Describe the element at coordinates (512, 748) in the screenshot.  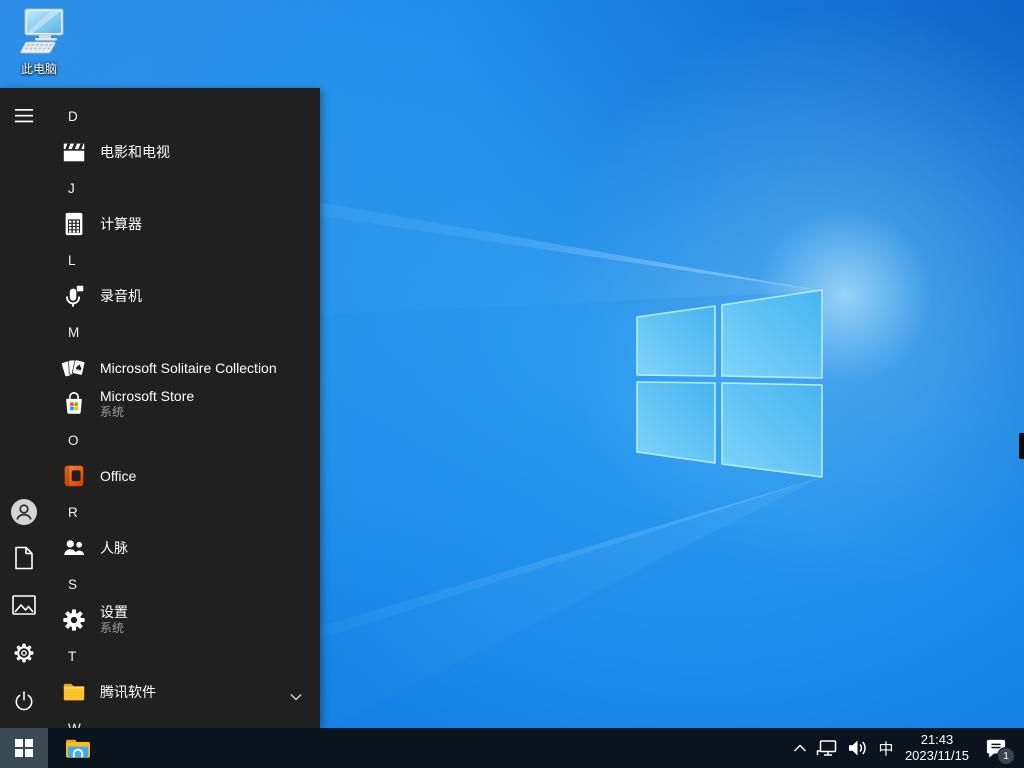
I see `taskbar: 中 21:43 2023/11/15 1` at that location.